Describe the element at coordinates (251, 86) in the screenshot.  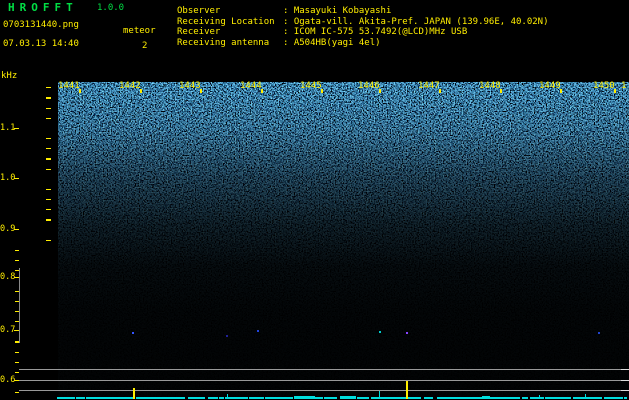
I see `time-axis-label: 1444` at that location.